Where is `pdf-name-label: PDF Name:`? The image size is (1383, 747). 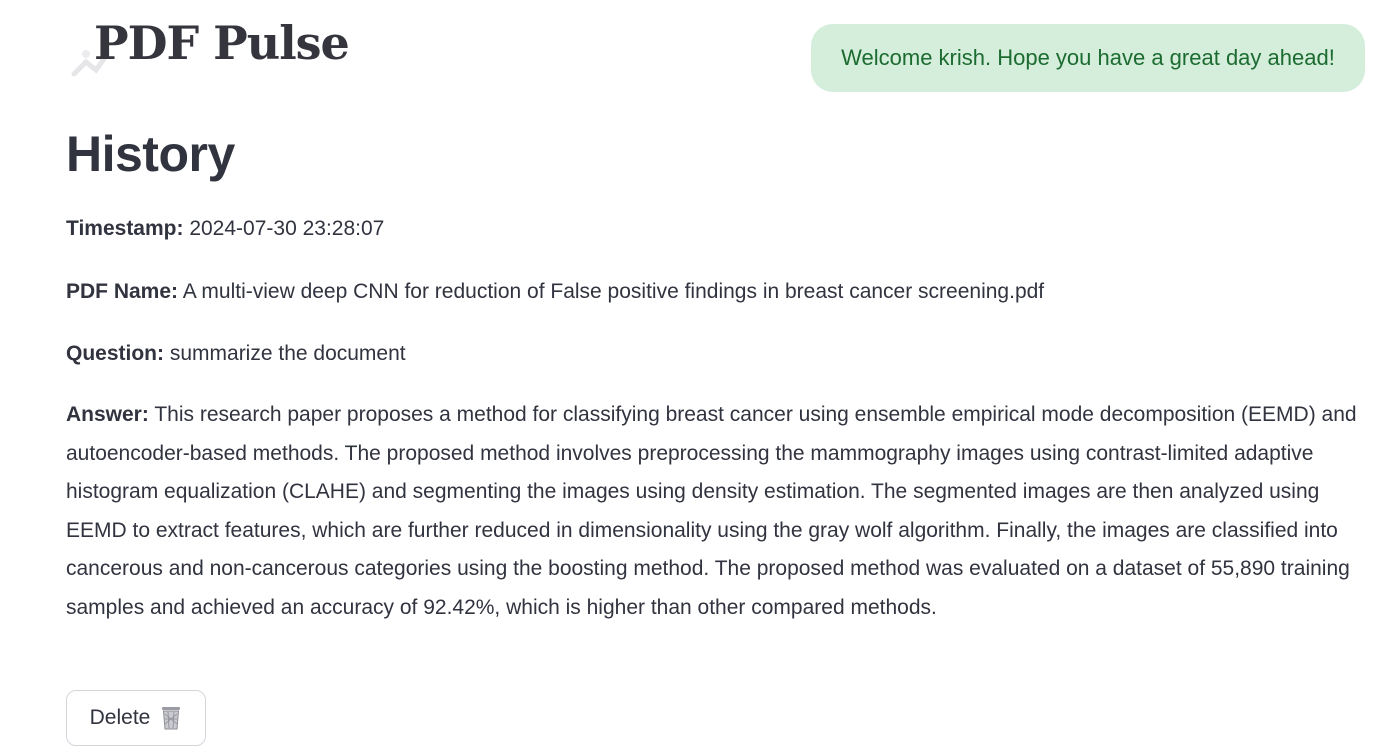 pdf-name-label: PDF Name: is located at coordinates (122, 291).